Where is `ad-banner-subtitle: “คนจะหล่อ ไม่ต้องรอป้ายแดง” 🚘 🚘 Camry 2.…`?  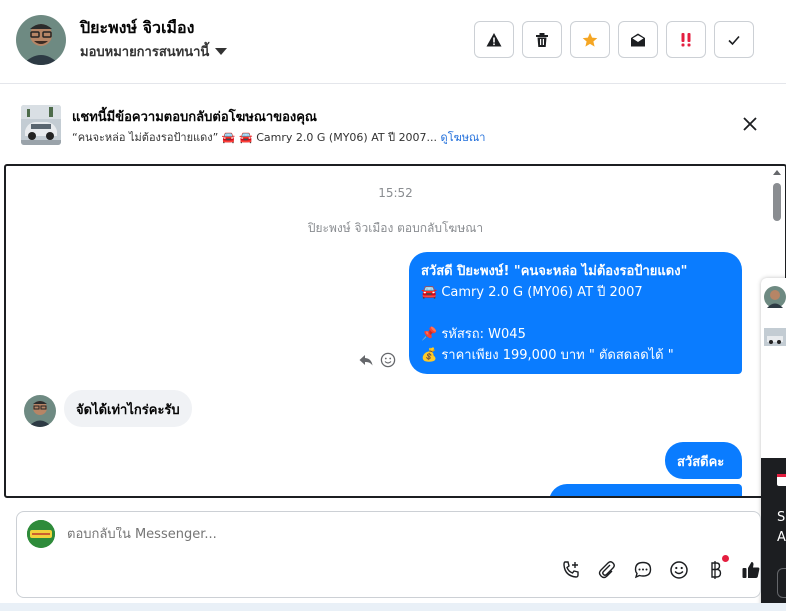 ad-banner-subtitle: “คนจะหล่อ ไม่ต้องรอป้ายแดง” 🚘 🚘 Camry 2.… is located at coordinates (278, 137).